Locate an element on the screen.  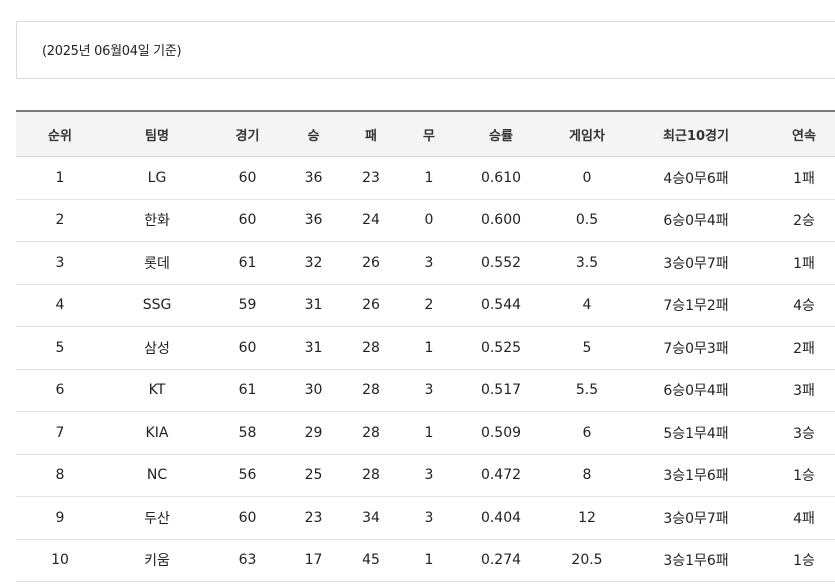
header-games: 경기 is located at coordinates (247, 134).